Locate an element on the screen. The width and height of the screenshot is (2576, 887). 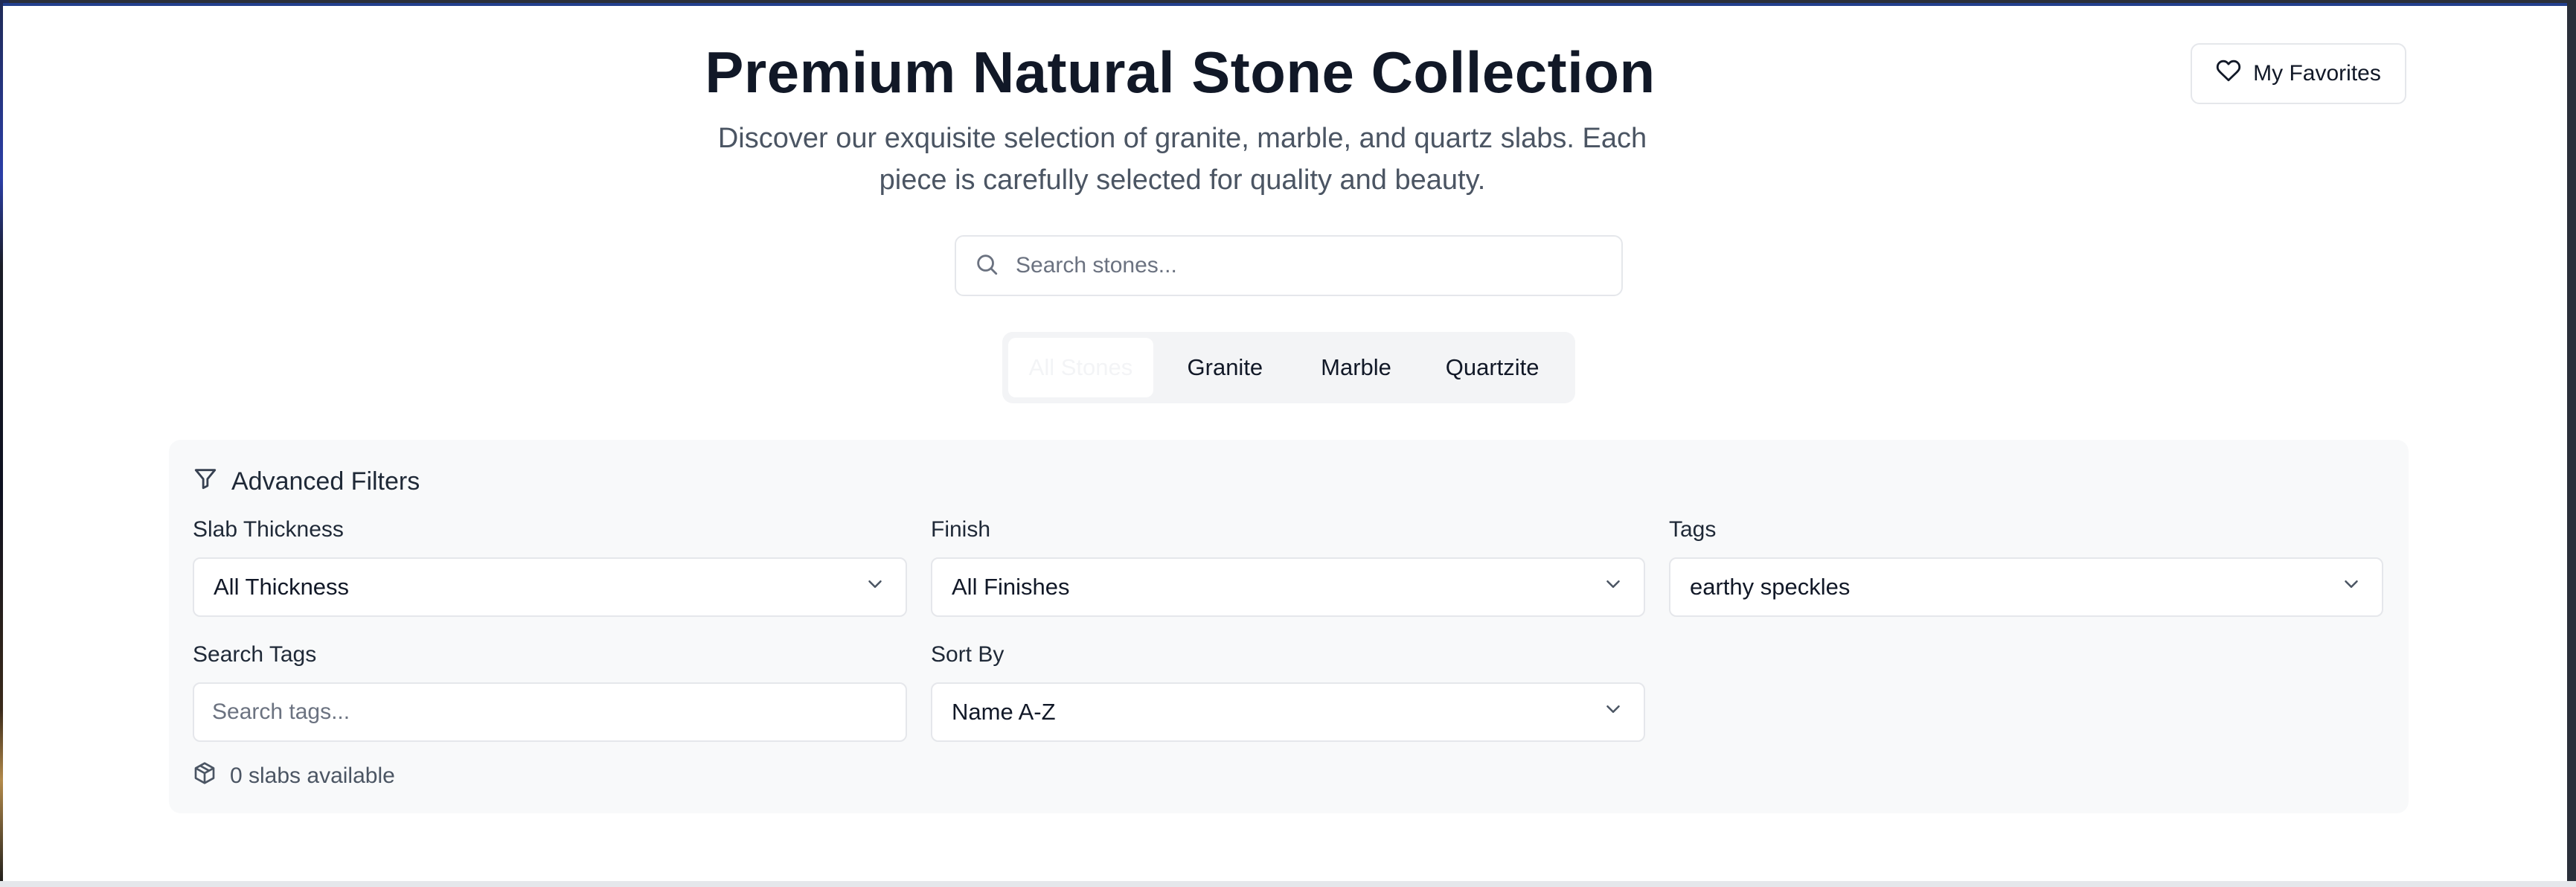
slab-thickness-value: All Thickness is located at coordinates (282, 587).